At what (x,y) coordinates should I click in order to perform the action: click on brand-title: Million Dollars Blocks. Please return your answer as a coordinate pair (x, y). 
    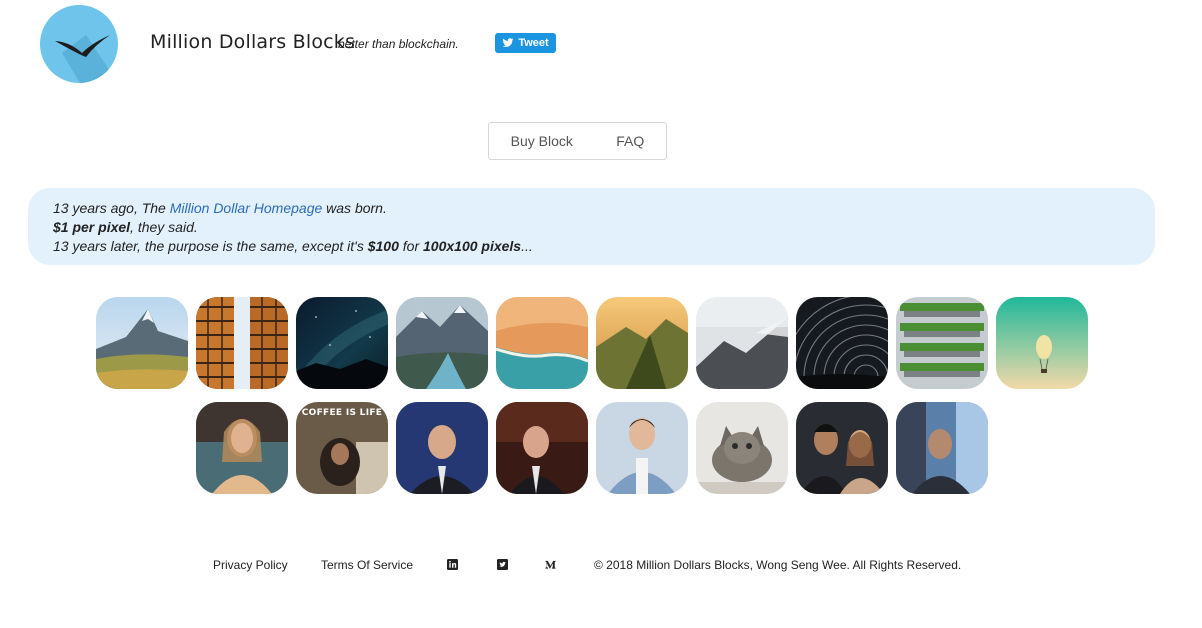
    Looking at the image, I should click on (253, 42).